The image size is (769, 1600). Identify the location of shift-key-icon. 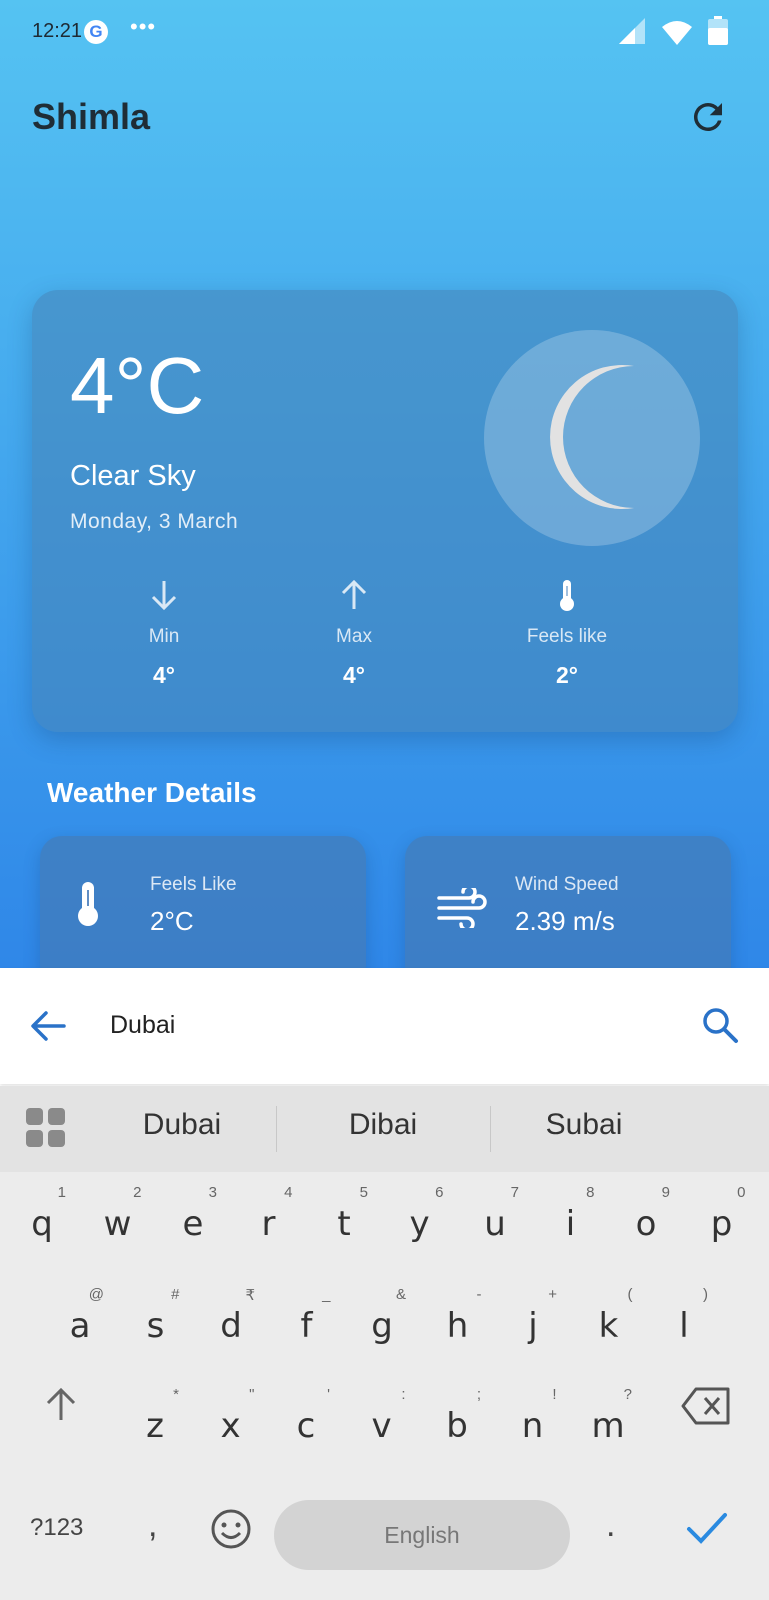
(61, 1404).